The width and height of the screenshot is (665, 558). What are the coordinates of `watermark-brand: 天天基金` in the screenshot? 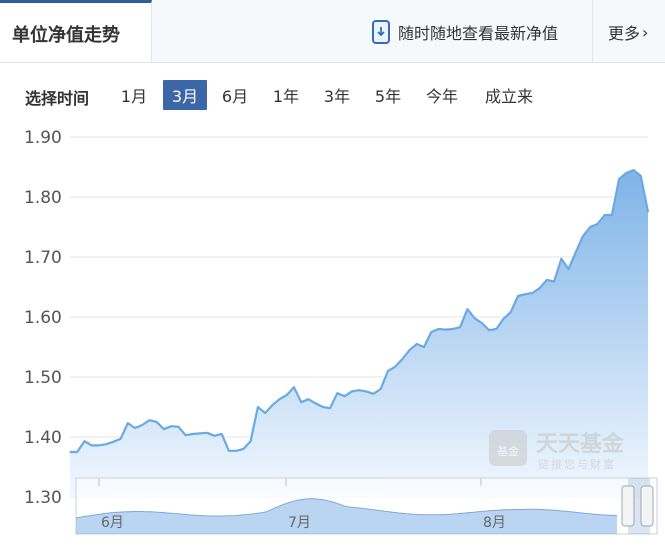 It's located at (580, 444).